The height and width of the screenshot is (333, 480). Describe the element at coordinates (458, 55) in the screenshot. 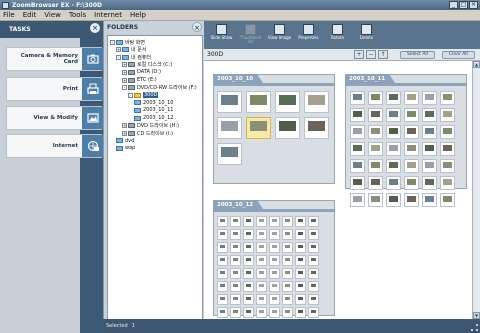

I see `clear-all-button: Clear All` at that location.